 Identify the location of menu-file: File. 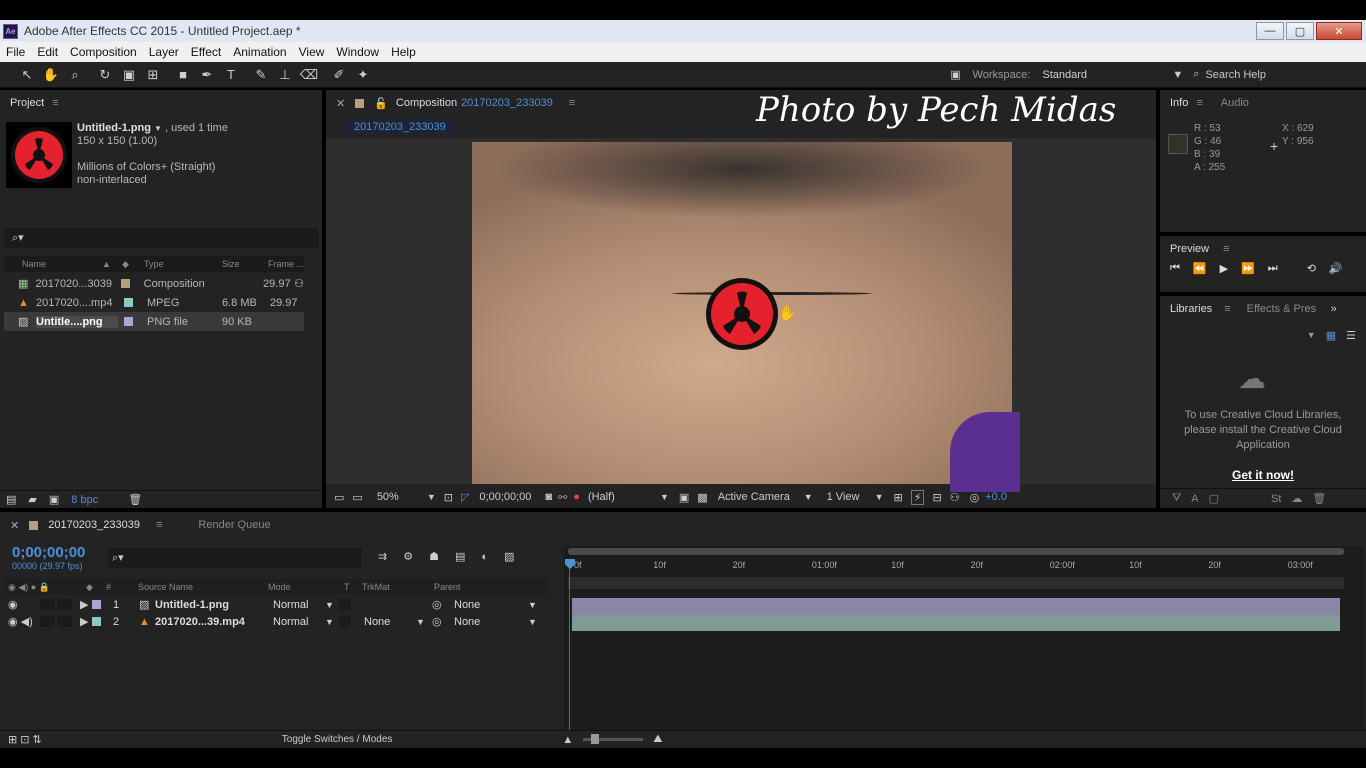
(15, 52).